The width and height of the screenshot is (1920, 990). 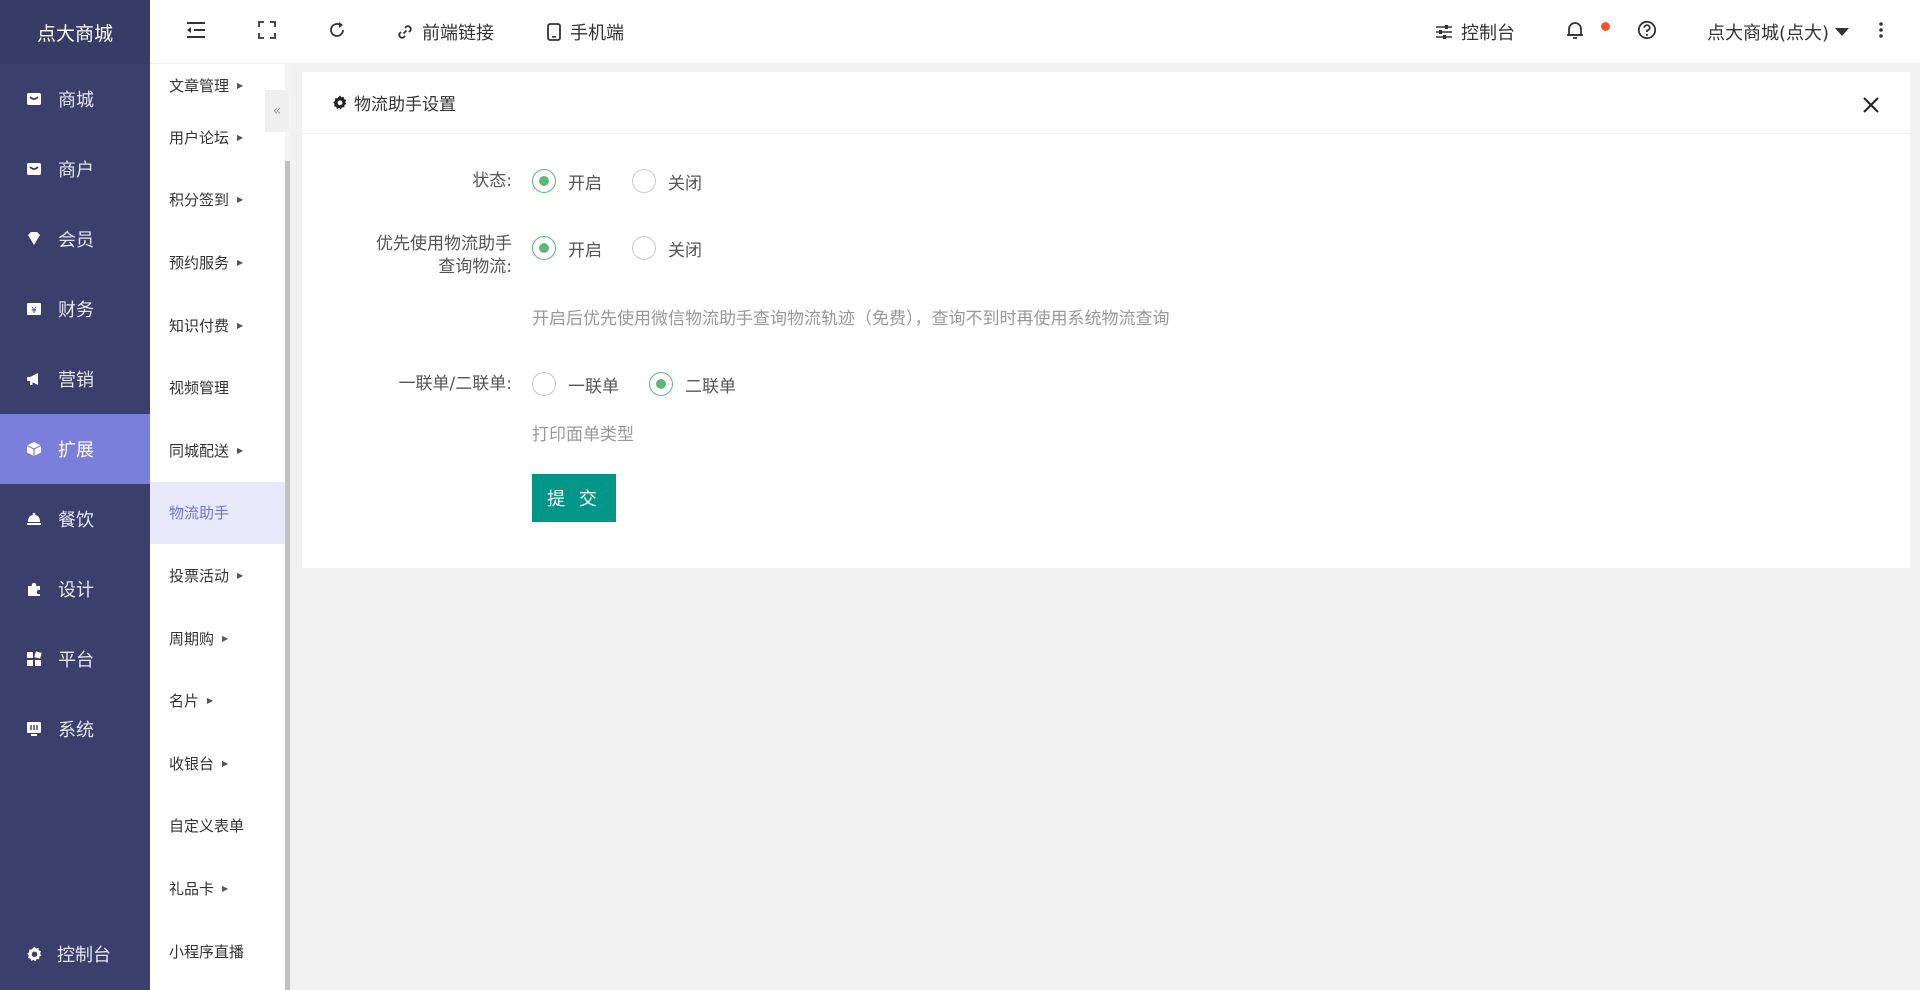 What do you see at coordinates (217, 325) in the screenshot?
I see `subnav-item-paid-knowledge: 知识付费 ▶` at bounding box center [217, 325].